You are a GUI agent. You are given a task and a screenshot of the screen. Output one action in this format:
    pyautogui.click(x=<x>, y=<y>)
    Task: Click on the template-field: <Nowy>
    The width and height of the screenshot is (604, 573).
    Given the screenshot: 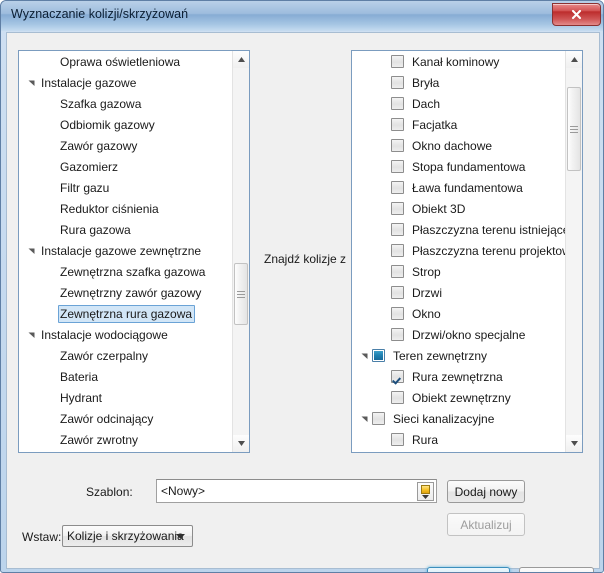 What is the action you would take?
    pyautogui.click(x=296, y=491)
    